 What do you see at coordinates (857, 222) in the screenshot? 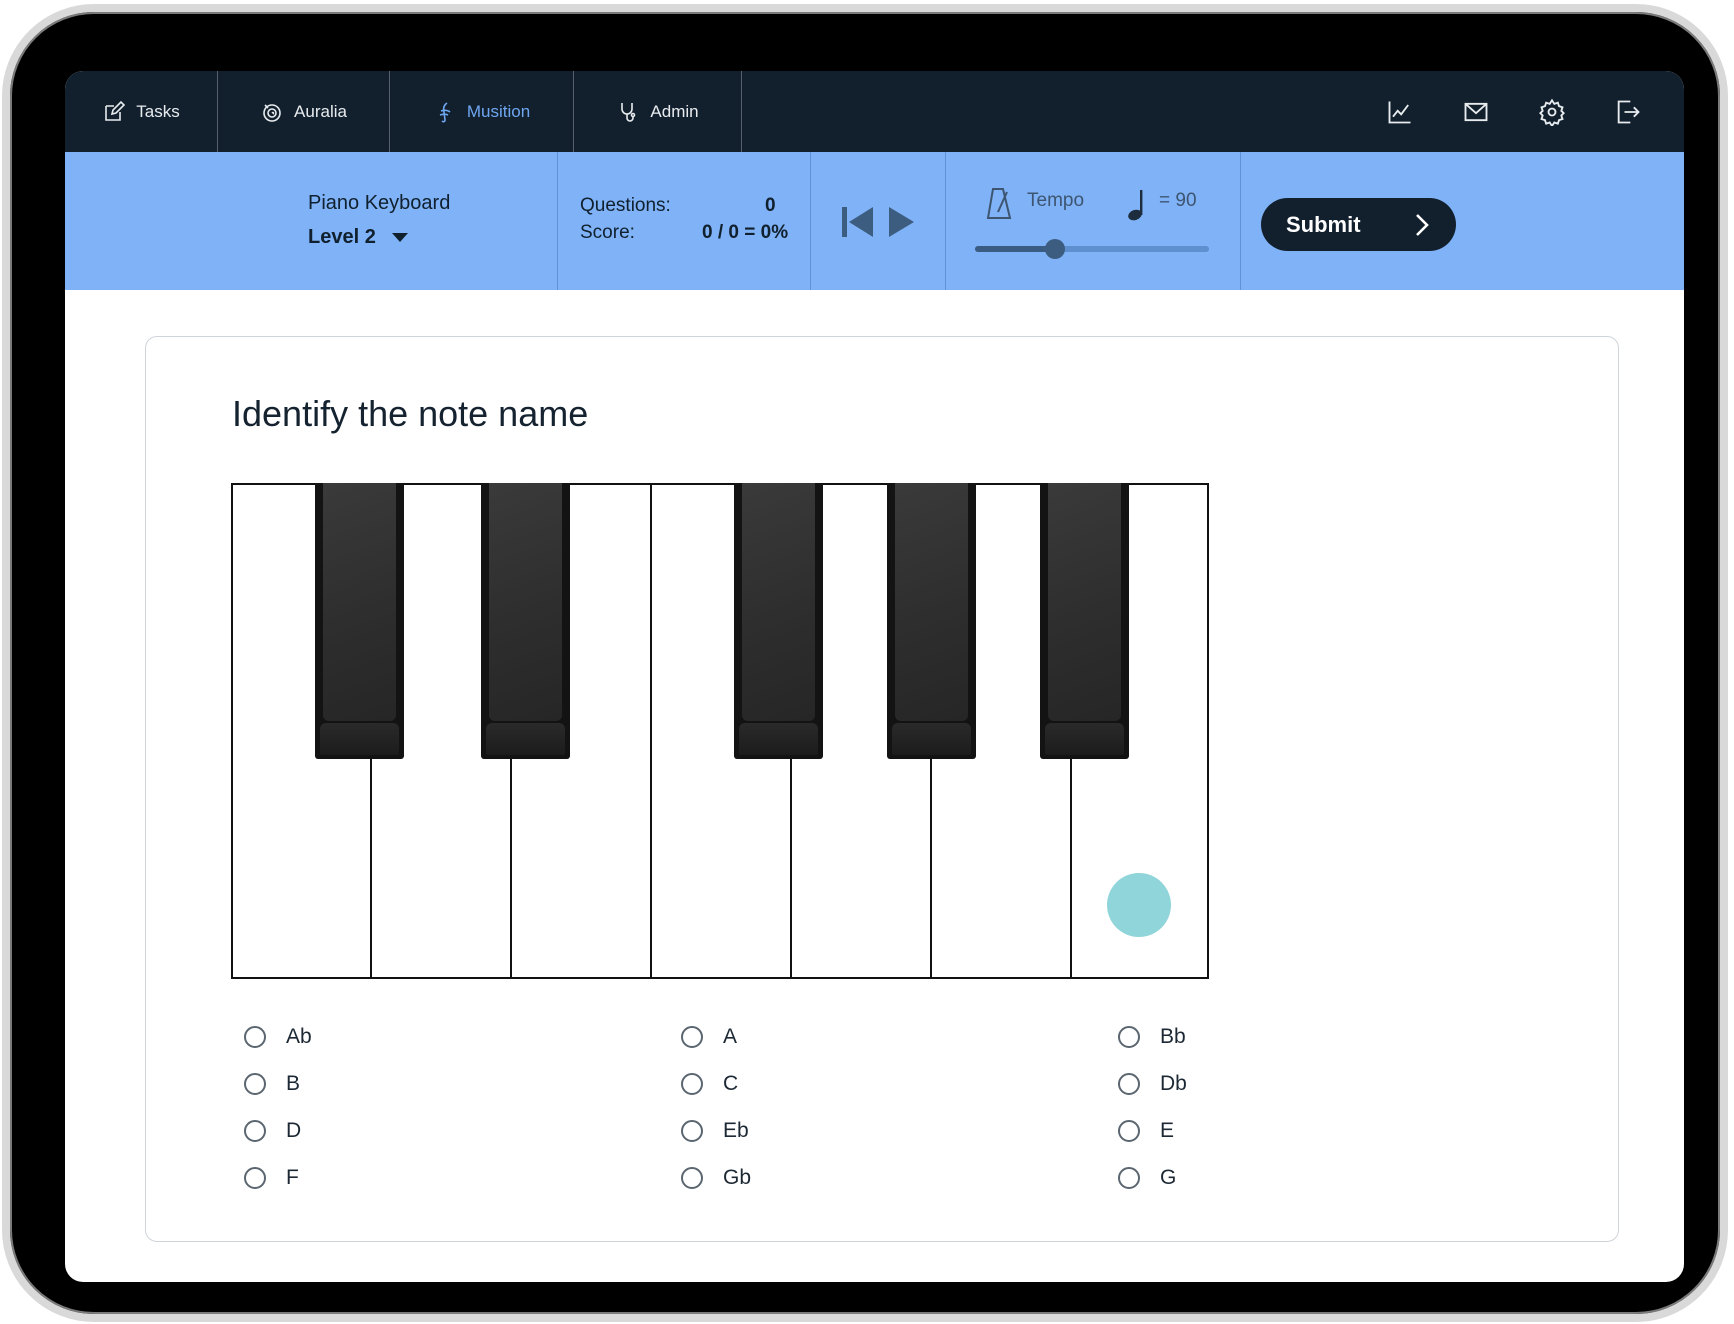
I see `restart-icon` at bounding box center [857, 222].